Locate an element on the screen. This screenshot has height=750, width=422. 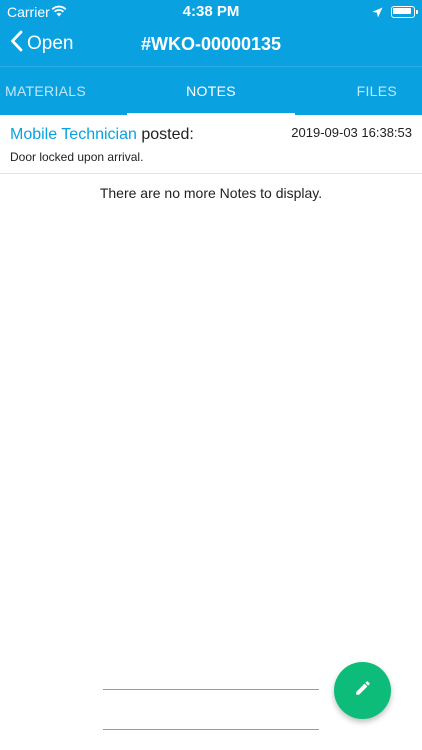
page-title: #WKO-00000135 is located at coordinates (211, 44).